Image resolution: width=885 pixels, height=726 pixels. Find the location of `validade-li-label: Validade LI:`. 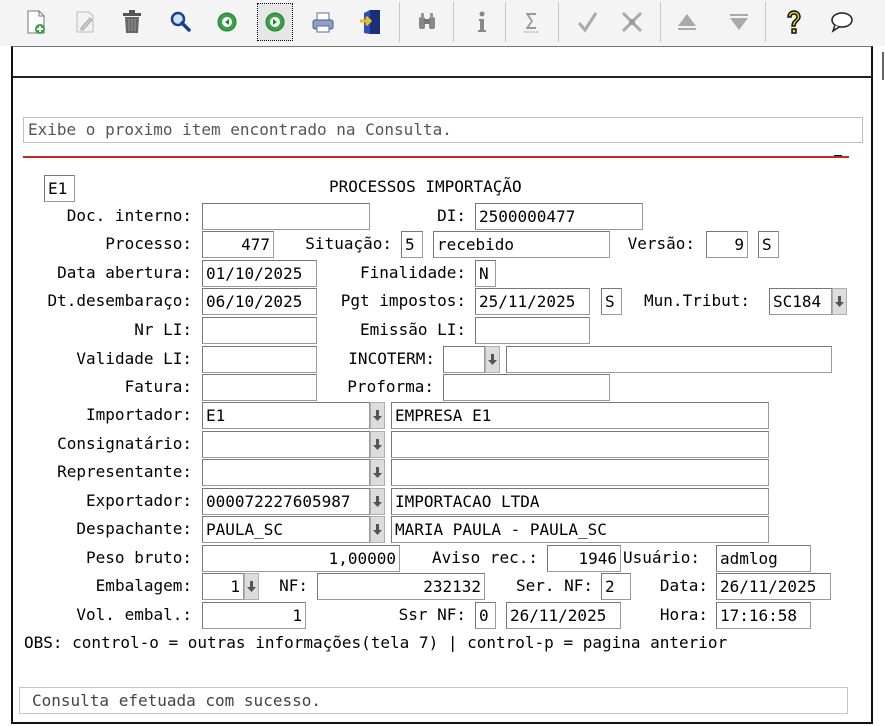

validade-li-label: Validade LI: is located at coordinates (134, 358).